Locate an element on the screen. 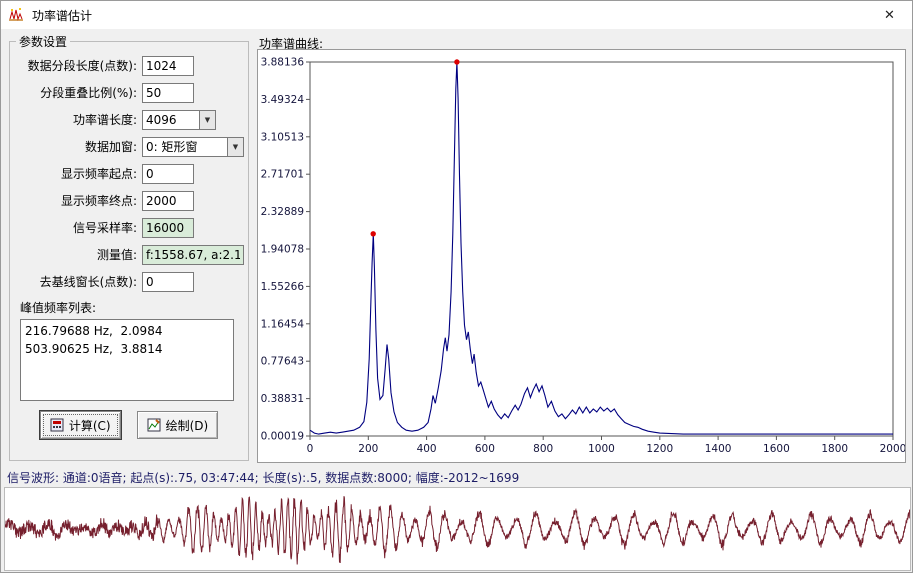 Image resolution: width=913 pixels, height=573 pixels. field-row: 显示频率起点: is located at coordinates (129, 173).